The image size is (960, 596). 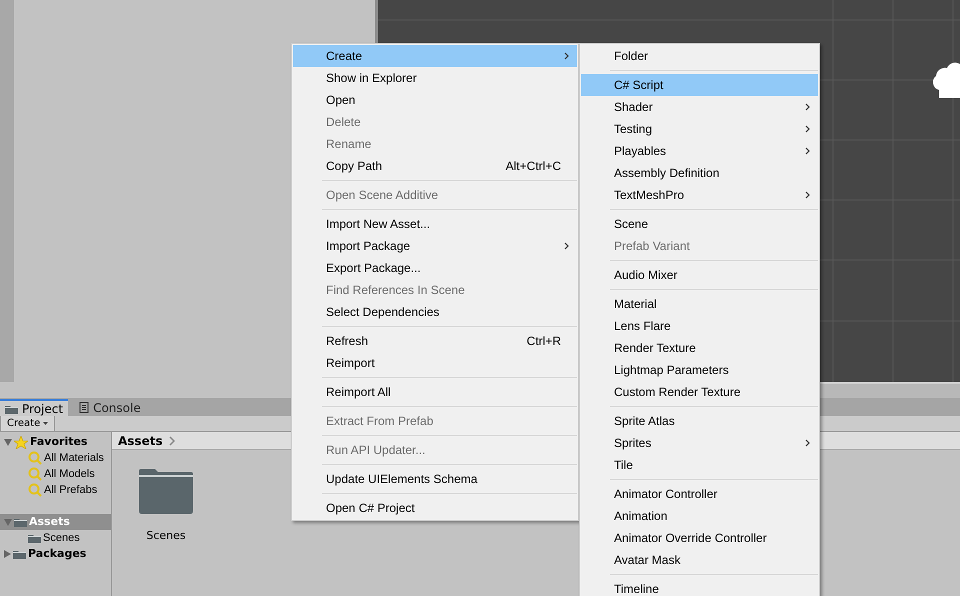 What do you see at coordinates (7, 554) in the screenshot?
I see `collapsed-arrow-icon` at bounding box center [7, 554].